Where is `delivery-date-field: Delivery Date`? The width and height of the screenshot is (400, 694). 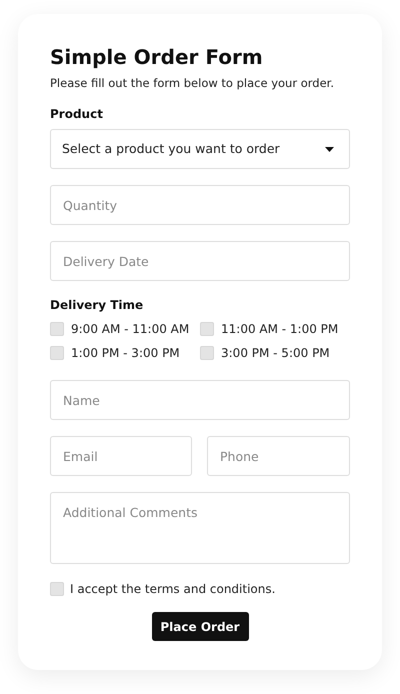
delivery-date-field: Delivery Date is located at coordinates (200, 261).